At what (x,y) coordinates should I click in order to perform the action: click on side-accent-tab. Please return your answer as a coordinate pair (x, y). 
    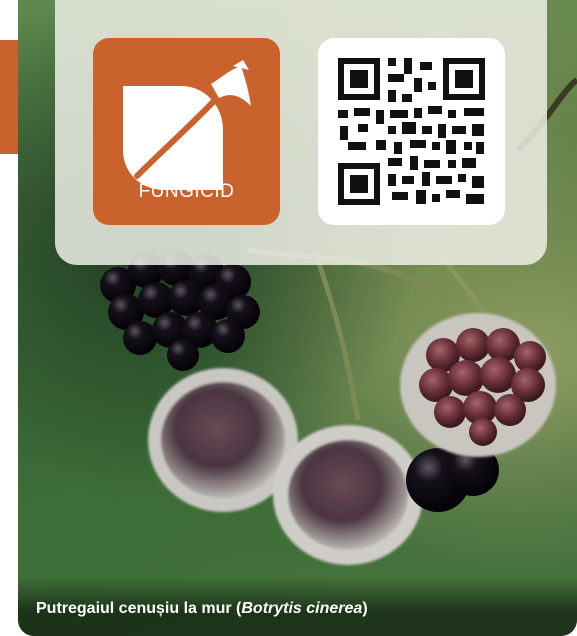
    Looking at the image, I should click on (9, 96).